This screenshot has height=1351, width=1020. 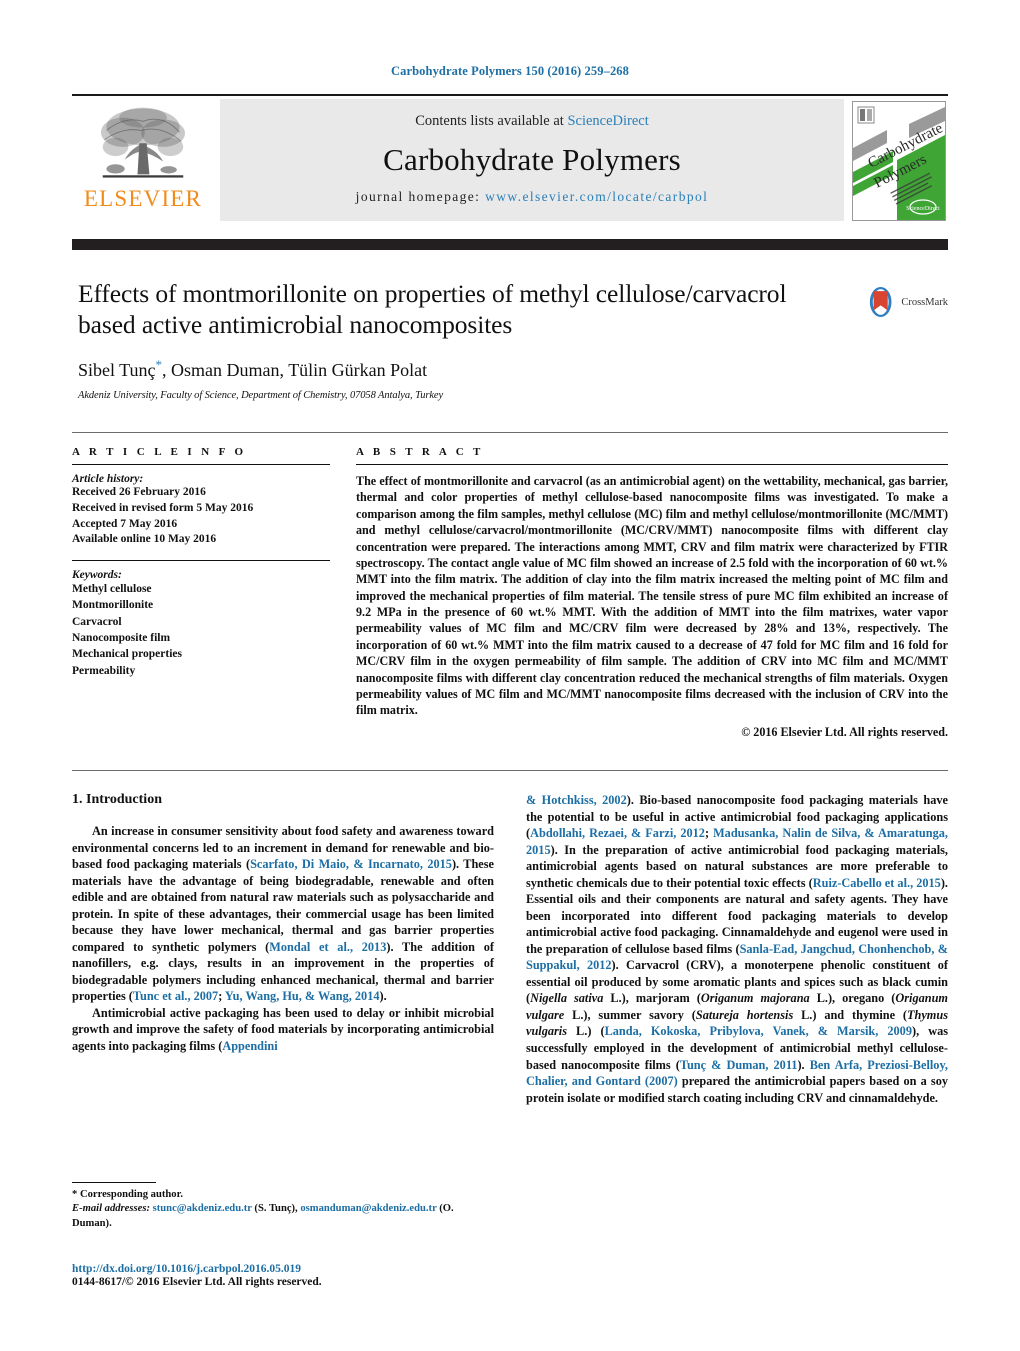 I want to click on author-rest: , Osman Duman, Tülin Gürkan Polat, so click(x=295, y=370).